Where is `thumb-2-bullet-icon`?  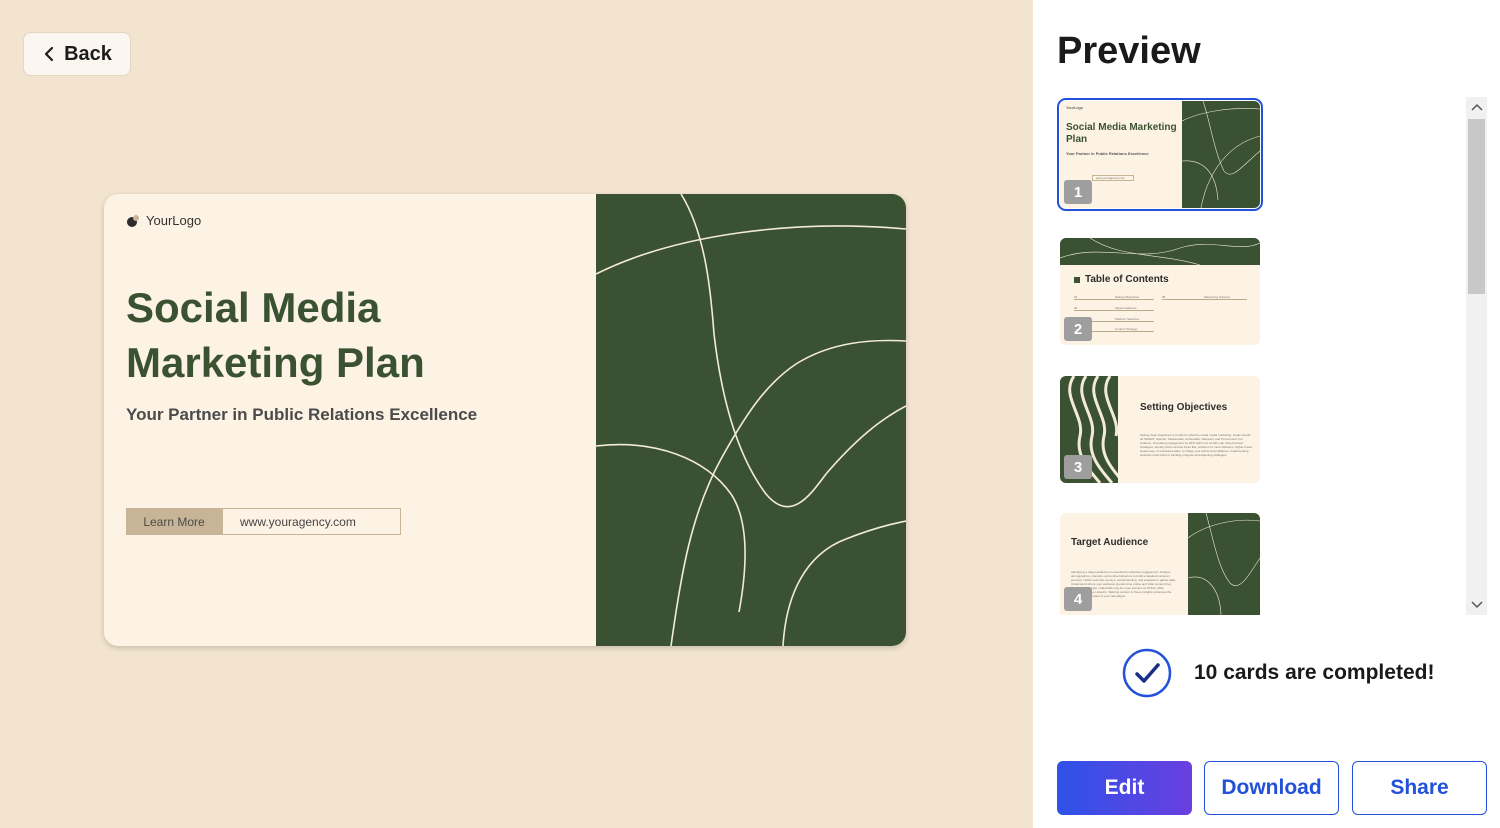 thumb-2-bullet-icon is located at coordinates (1077, 280).